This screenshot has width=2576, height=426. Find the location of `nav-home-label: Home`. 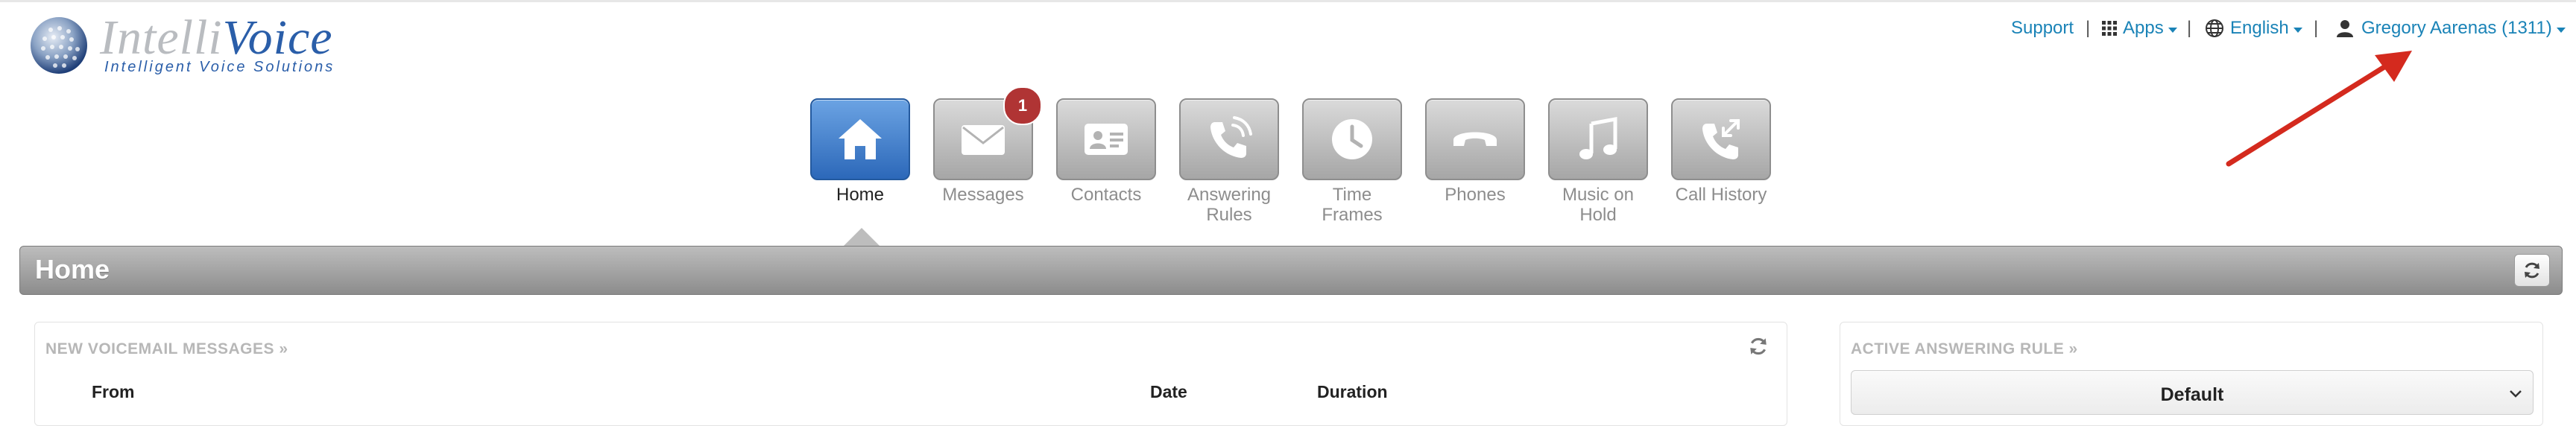

nav-home-label: Home is located at coordinates (860, 195).